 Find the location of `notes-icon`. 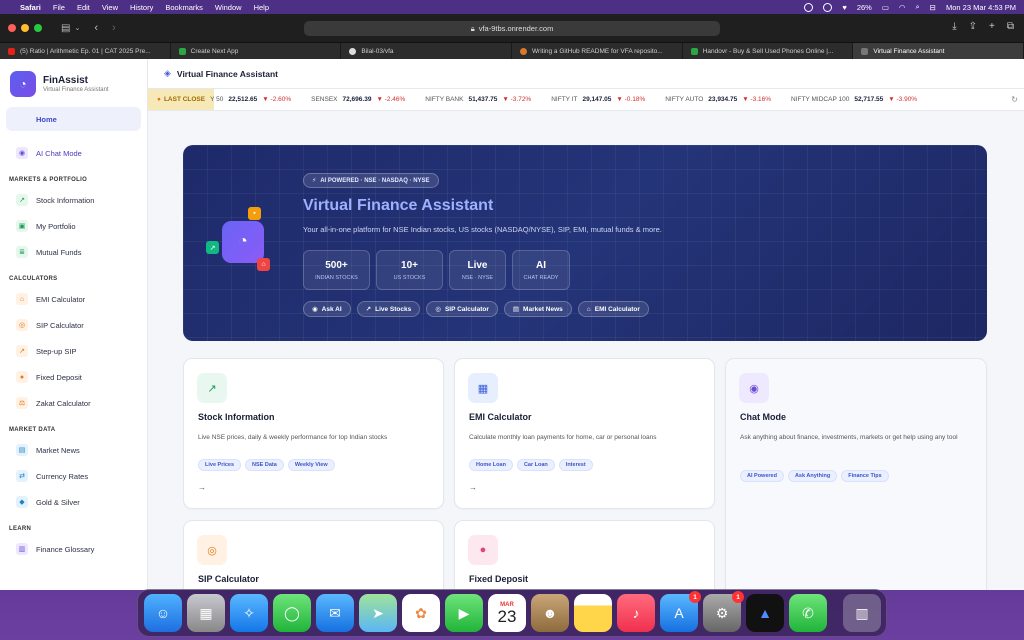

notes-icon is located at coordinates (593, 613).